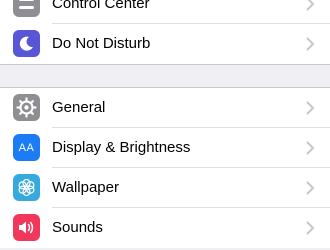 Image resolution: width=330 pixels, height=250 pixels. Describe the element at coordinates (165, 12) in the screenshot. I see `settings-row-control-center: Control Center` at that location.